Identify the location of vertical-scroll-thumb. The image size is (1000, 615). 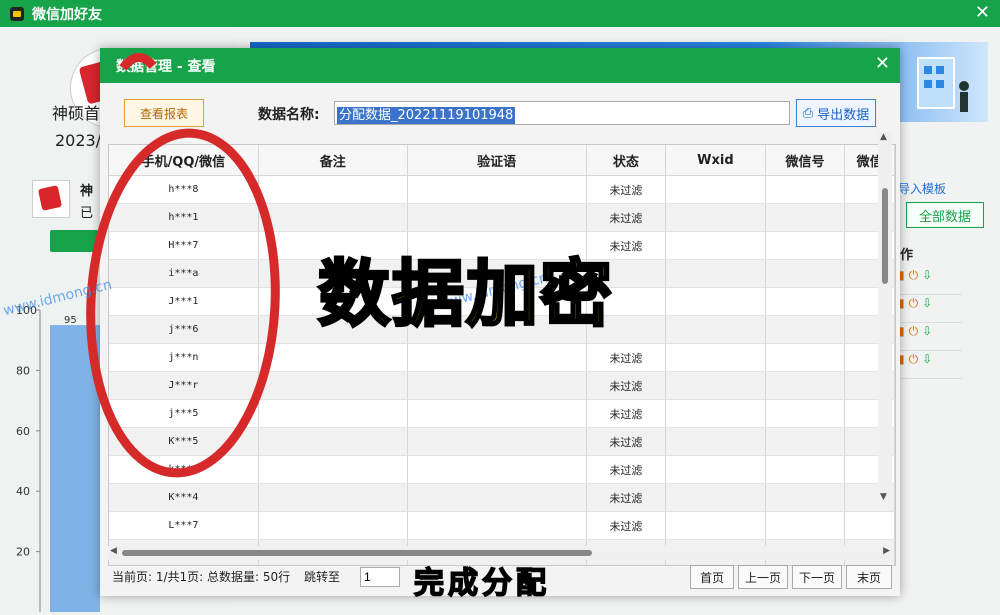
(885, 236).